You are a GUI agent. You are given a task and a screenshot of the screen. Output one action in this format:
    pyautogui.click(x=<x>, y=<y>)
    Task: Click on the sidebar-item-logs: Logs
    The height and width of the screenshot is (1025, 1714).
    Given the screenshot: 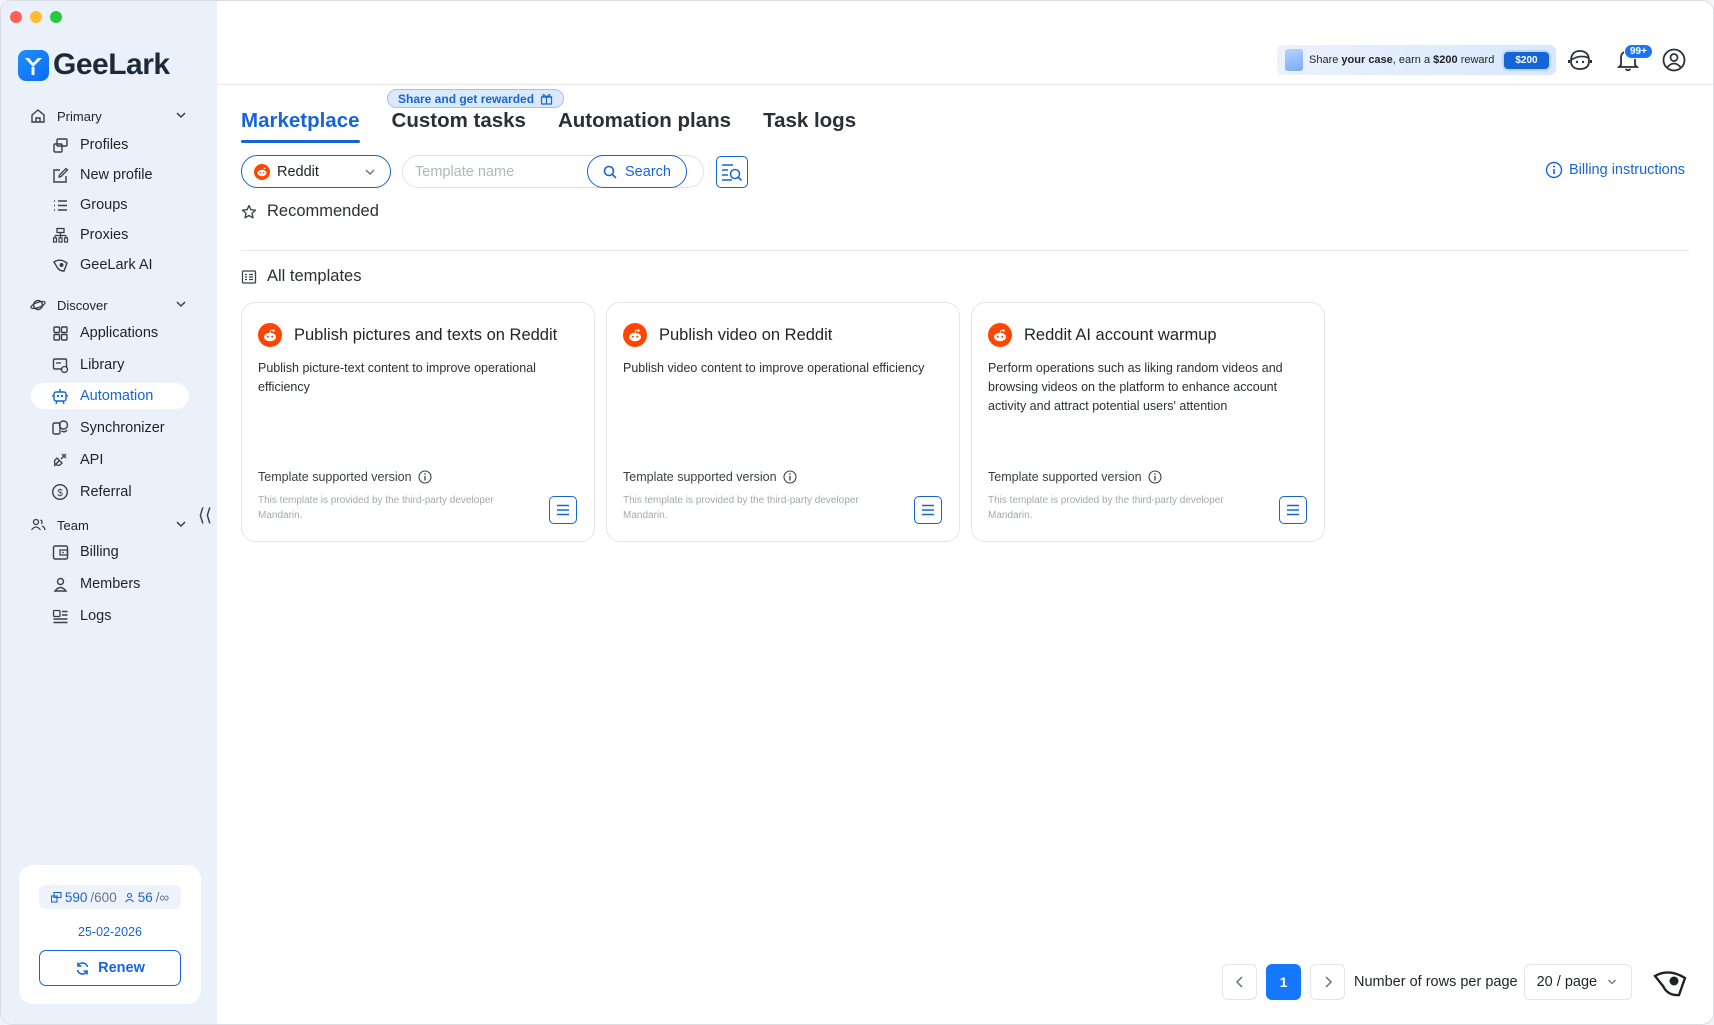 What is the action you would take?
    pyautogui.click(x=110, y=616)
    